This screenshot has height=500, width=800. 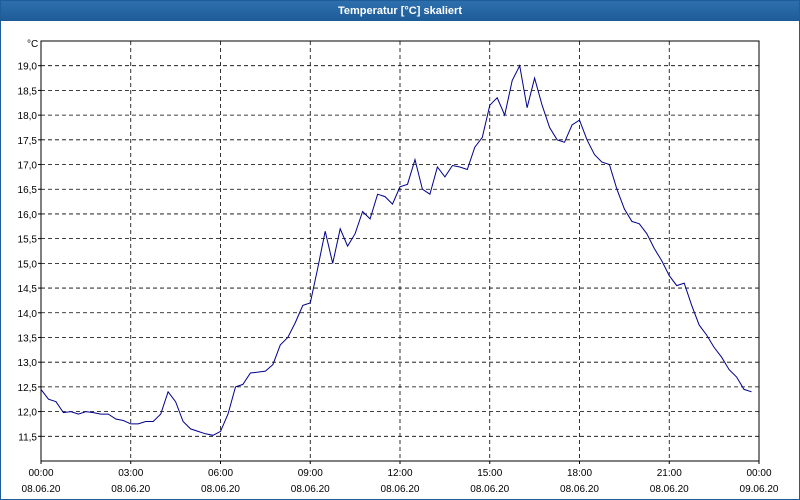 What do you see at coordinates (28, 363) in the screenshot?
I see `y-tick-label: 13,0` at bounding box center [28, 363].